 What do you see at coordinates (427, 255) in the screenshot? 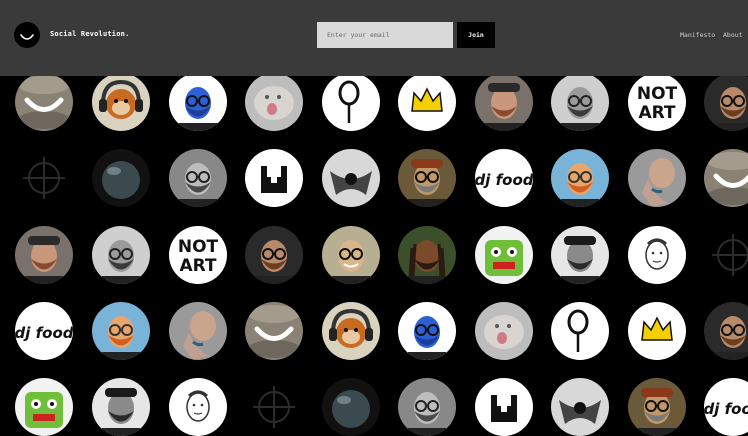
I see `dreadlocks-man-avatar` at bounding box center [427, 255].